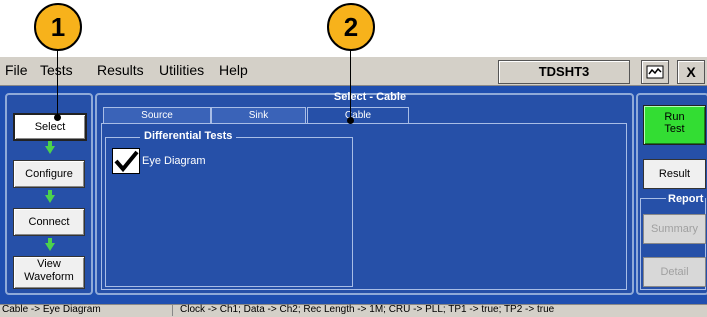  What do you see at coordinates (188, 136) in the screenshot?
I see `differential-tests-label: Differential Tests` at bounding box center [188, 136].